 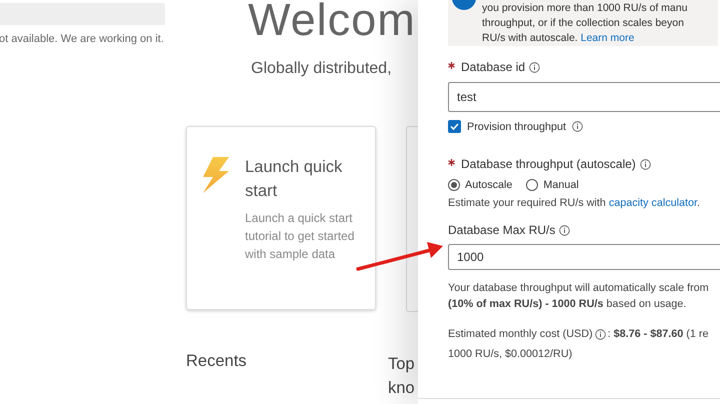 What do you see at coordinates (516, 126) in the screenshot?
I see `checkbox-label: Provision throughput` at bounding box center [516, 126].